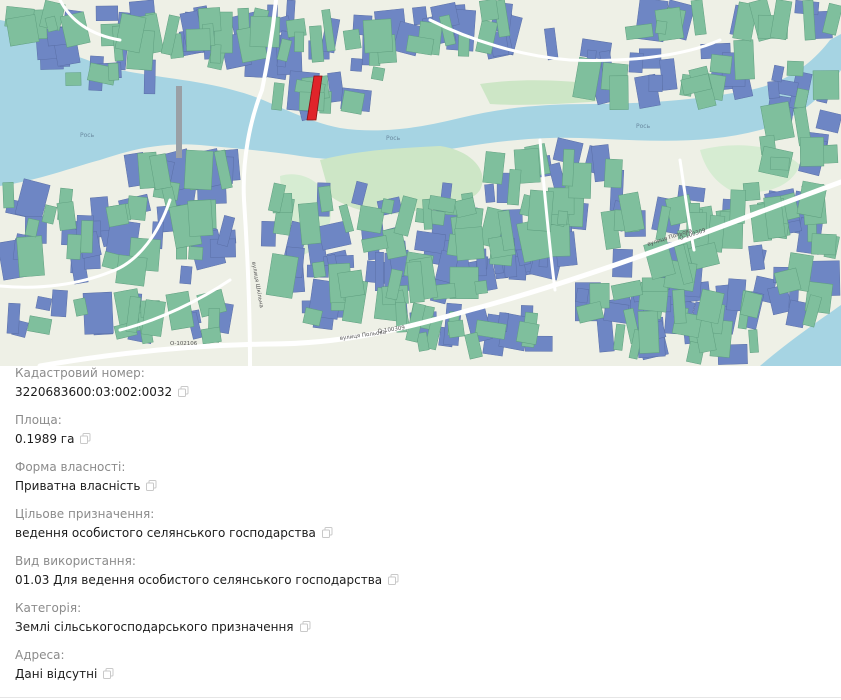 The width and height of the screenshot is (841, 700). I want to click on divider, so click(420, 697).